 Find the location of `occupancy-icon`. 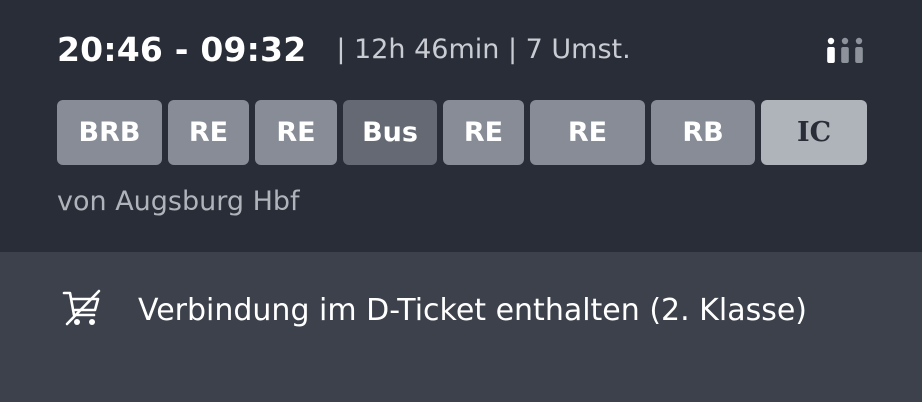

occupancy-icon is located at coordinates (845, 50).